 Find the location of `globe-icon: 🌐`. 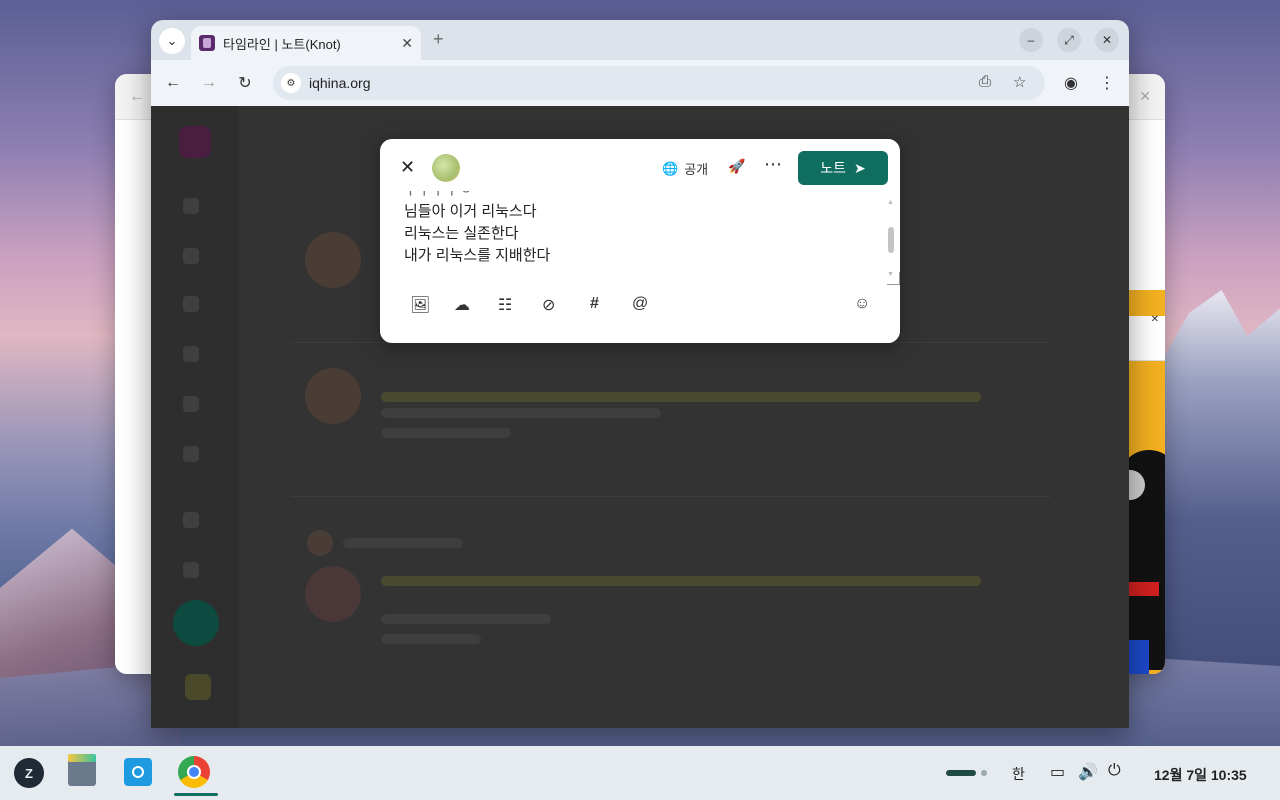

globe-icon: 🌐 is located at coordinates (670, 168).